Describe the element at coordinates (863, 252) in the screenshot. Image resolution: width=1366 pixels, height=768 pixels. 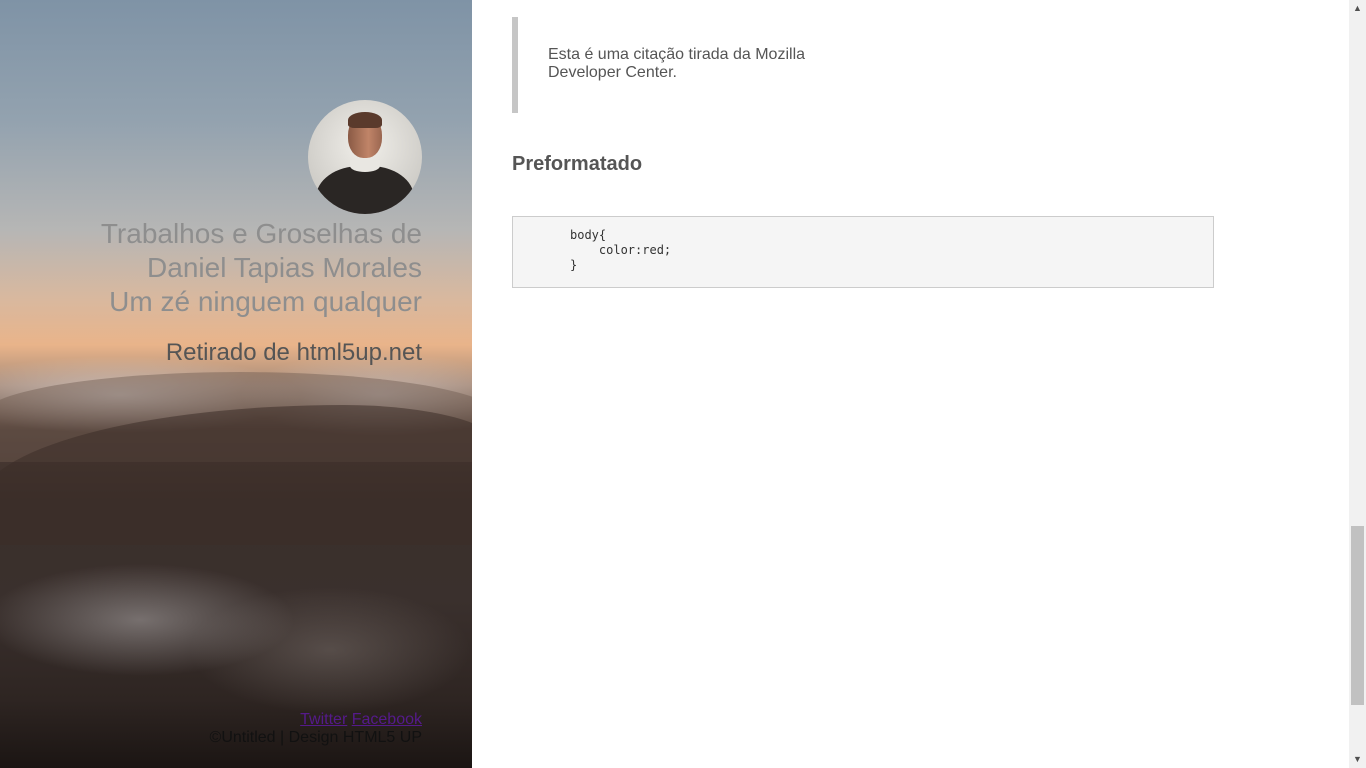
I see `code-block: body{ color:red; }` at that location.